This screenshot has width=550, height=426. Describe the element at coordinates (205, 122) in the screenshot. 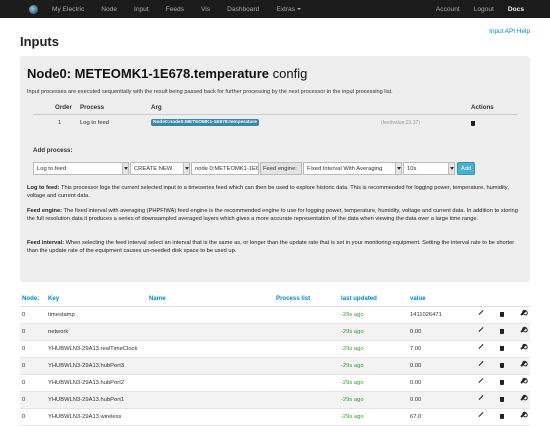

I see `process-arg-badge: Node0:node0:METEOMK1-1E678:temperature` at that location.